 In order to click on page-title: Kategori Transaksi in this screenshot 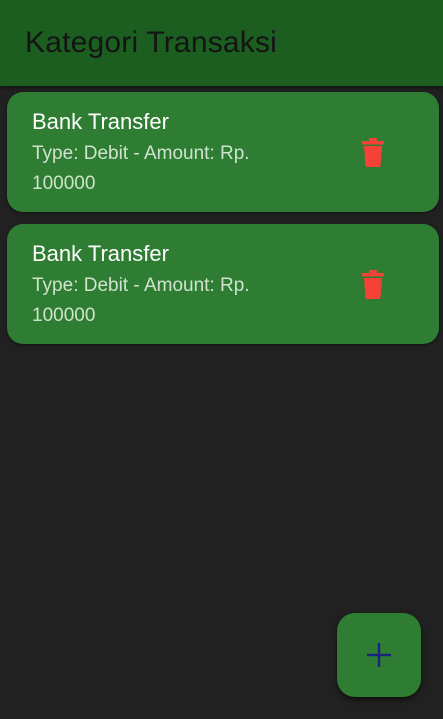, I will do `click(151, 42)`.